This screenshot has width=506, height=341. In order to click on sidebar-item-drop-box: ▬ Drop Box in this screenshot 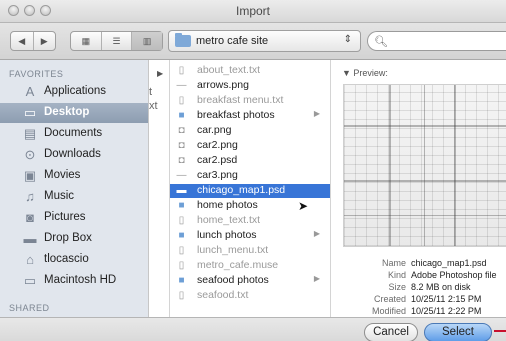, I will do `click(74, 239)`.